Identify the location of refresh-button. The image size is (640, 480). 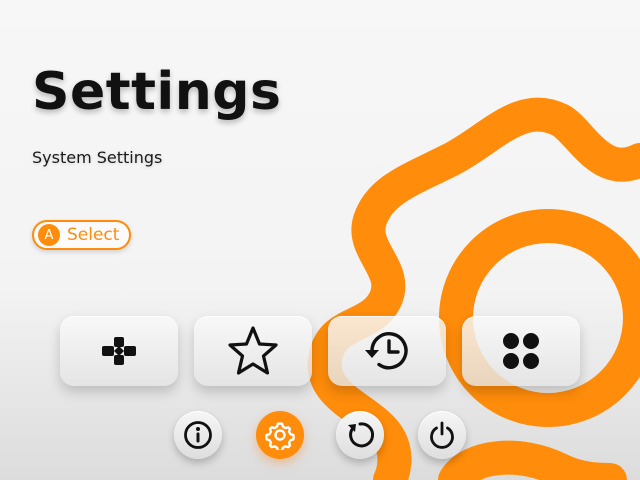
(360, 435).